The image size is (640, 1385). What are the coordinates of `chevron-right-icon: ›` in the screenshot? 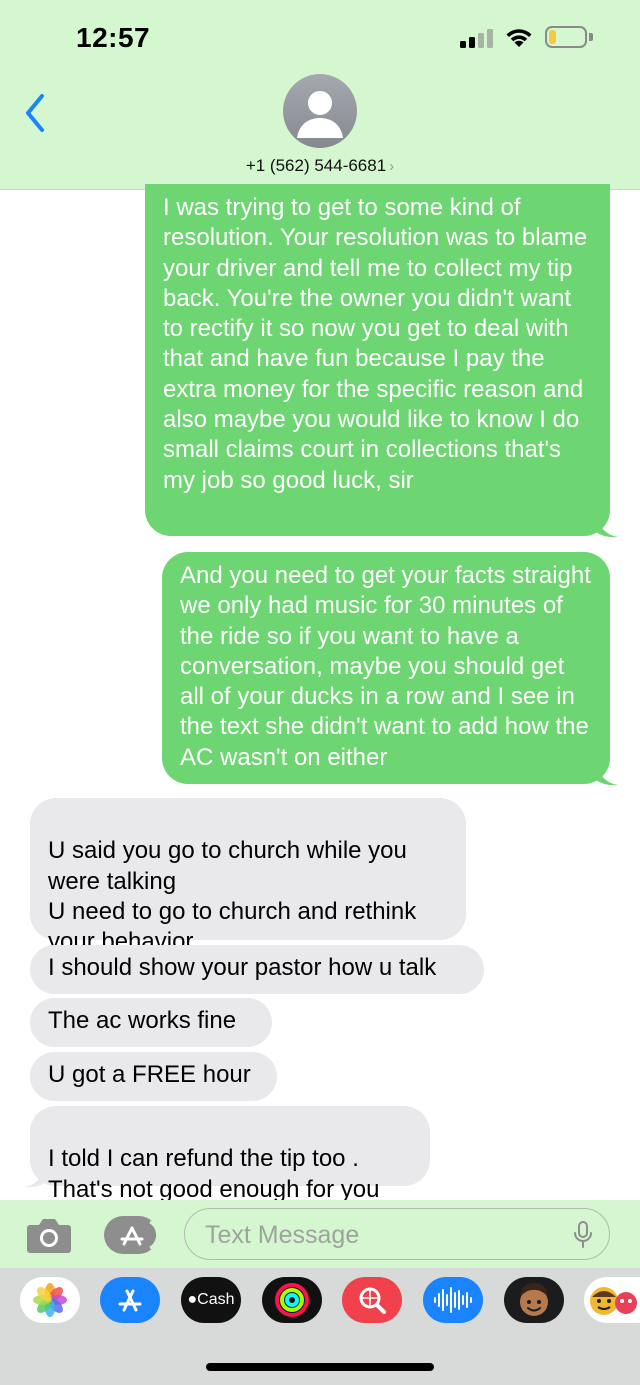 It's located at (392, 166).